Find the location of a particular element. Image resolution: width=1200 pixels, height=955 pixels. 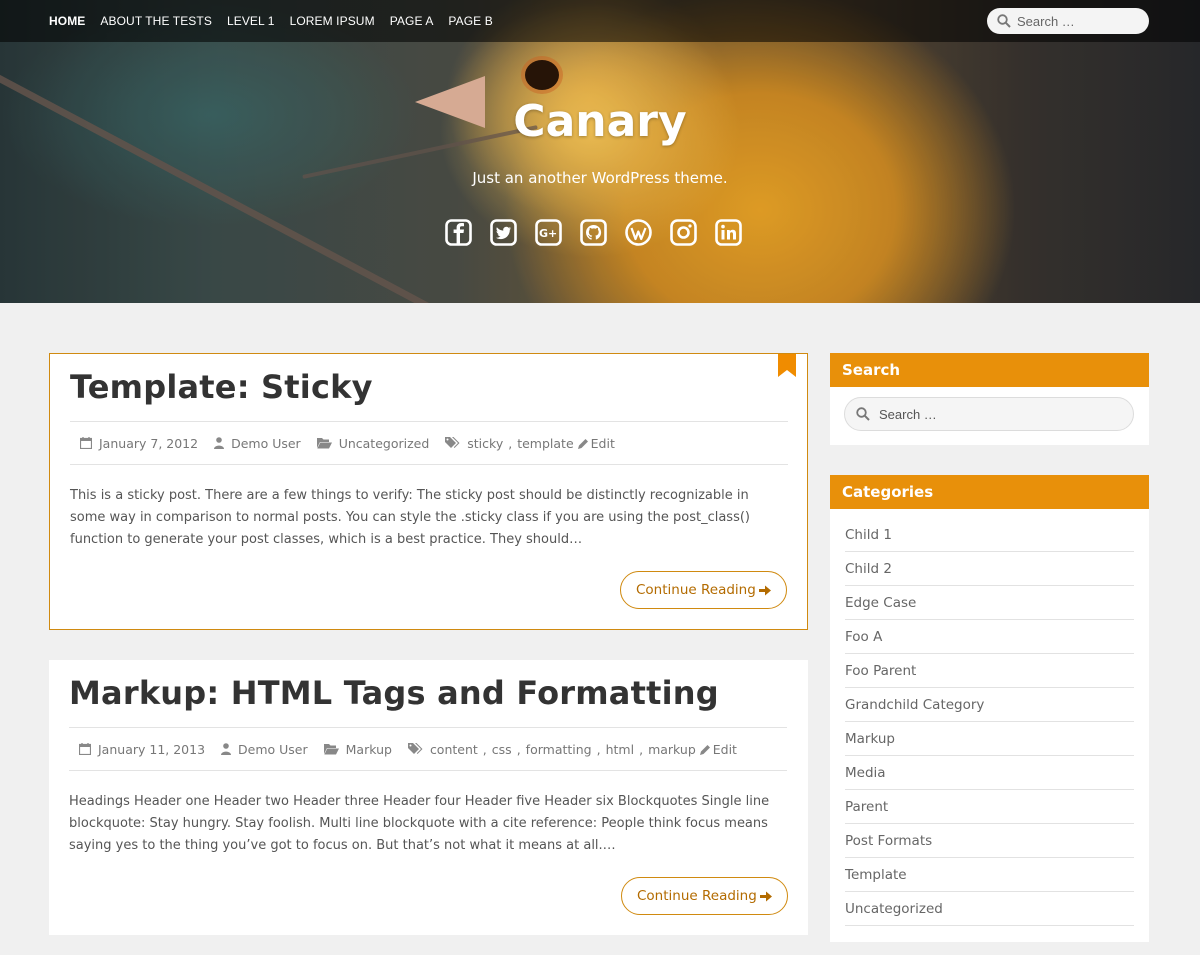

search-widget: Search is located at coordinates (989, 399).